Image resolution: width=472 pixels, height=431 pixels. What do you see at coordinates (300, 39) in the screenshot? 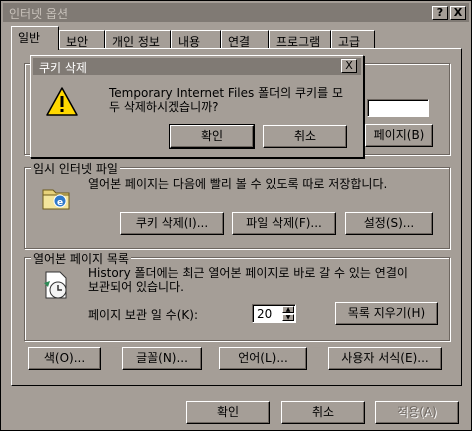
I see `tab-programs: 프로그램` at bounding box center [300, 39].